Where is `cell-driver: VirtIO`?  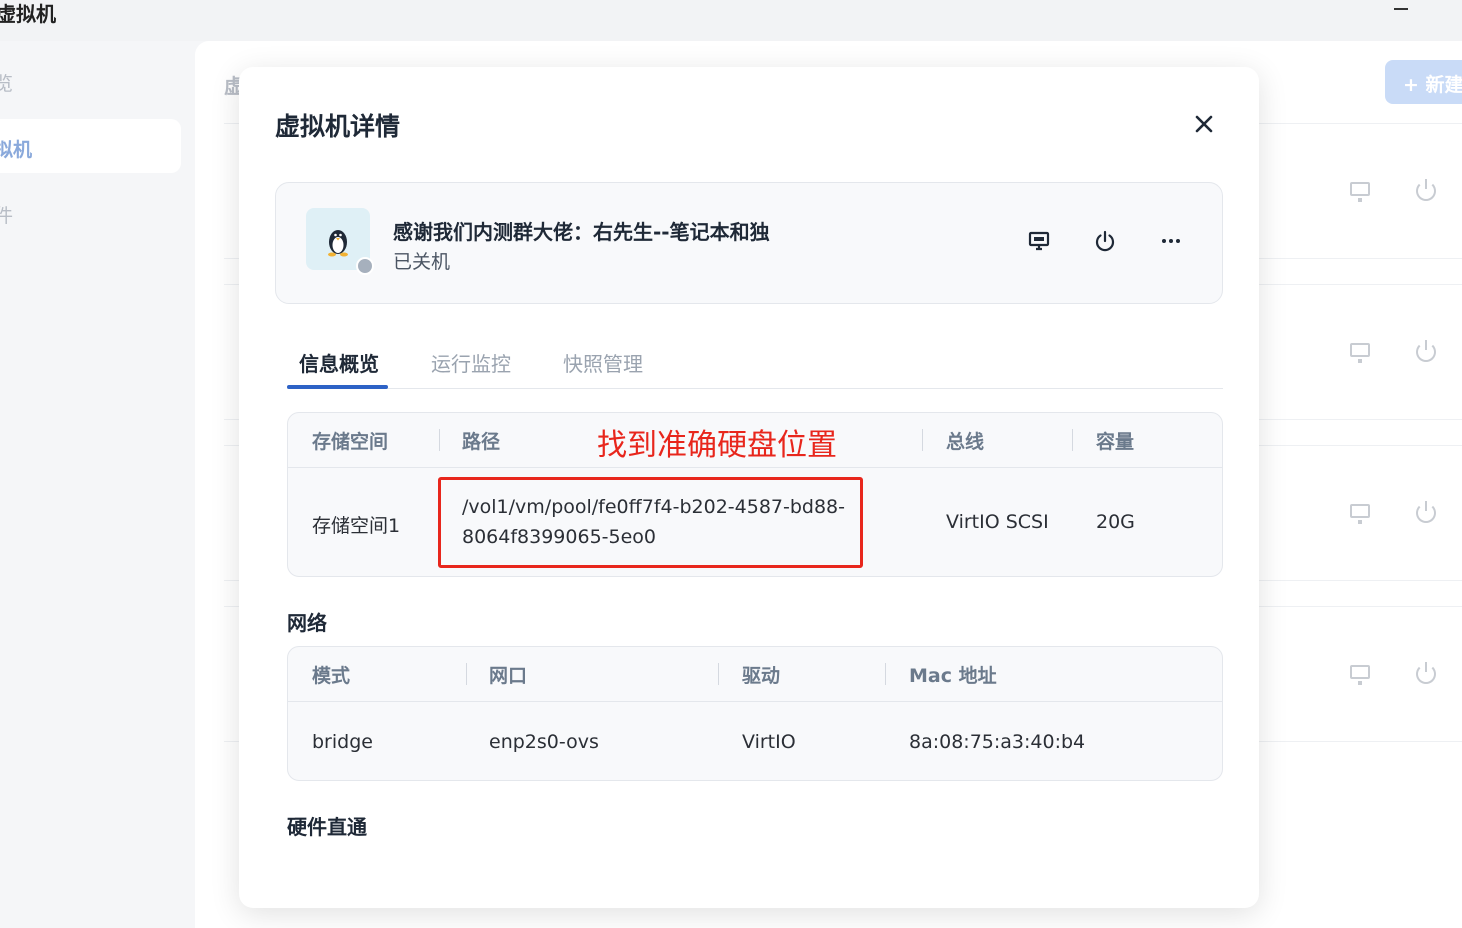 cell-driver: VirtIO is located at coordinates (769, 742).